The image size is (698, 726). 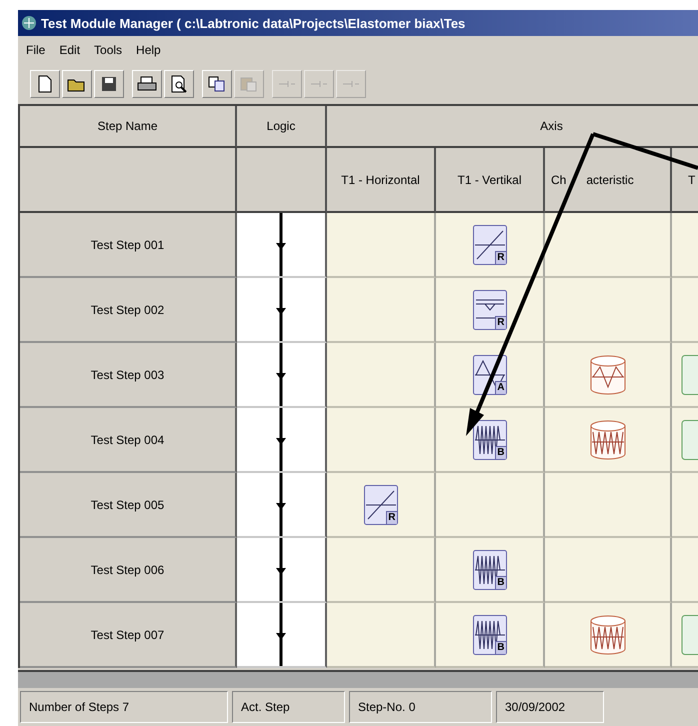 What do you see at coordinates (108, 50) in the screenshot?
I see `menu-item: Tools` at bounding box center [108, 50].